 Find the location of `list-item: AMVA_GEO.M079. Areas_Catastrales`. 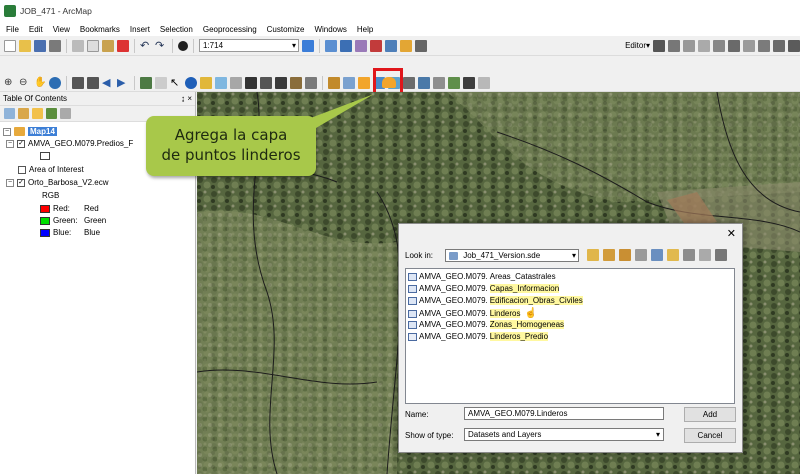

list-item: AMVA_GEO.M079. Areas_Catastrales is located at coordinates (482, 276).